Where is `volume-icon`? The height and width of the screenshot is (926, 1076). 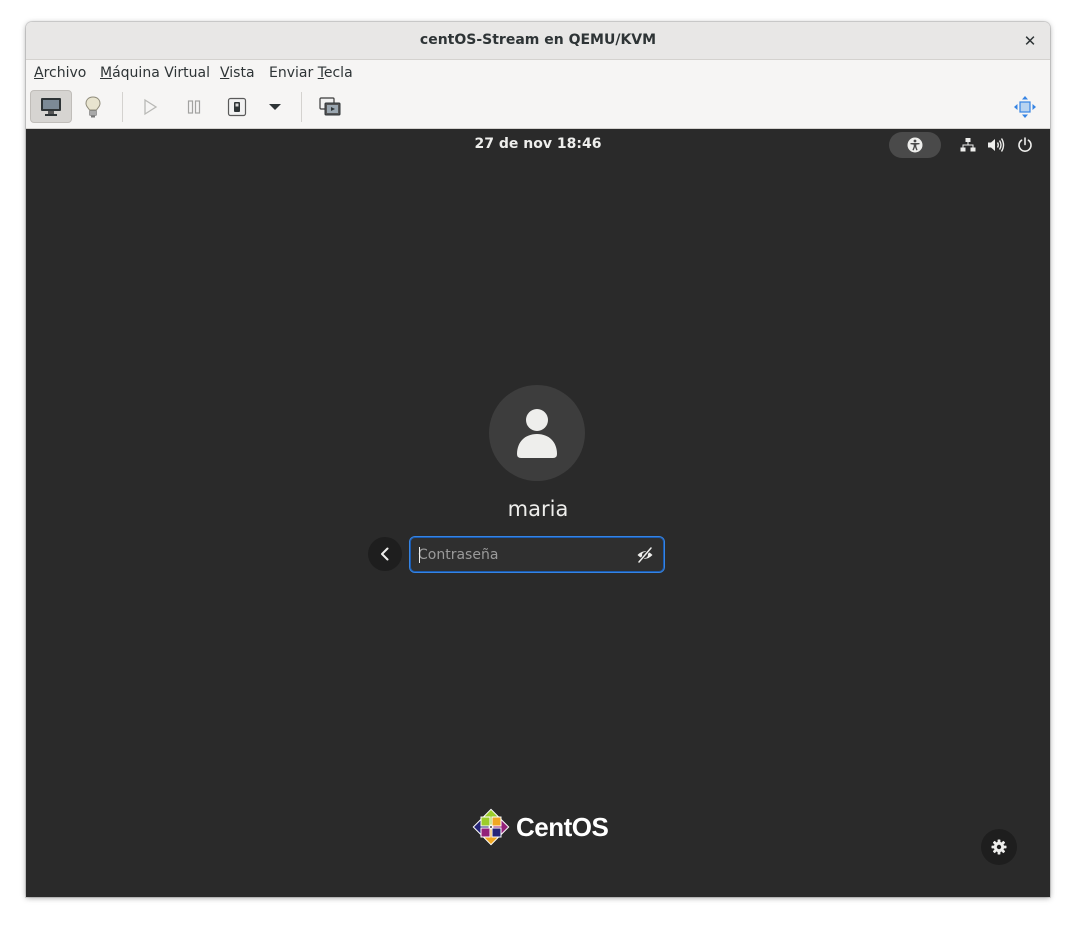 volume-icon is located at coordinates (996, 145).